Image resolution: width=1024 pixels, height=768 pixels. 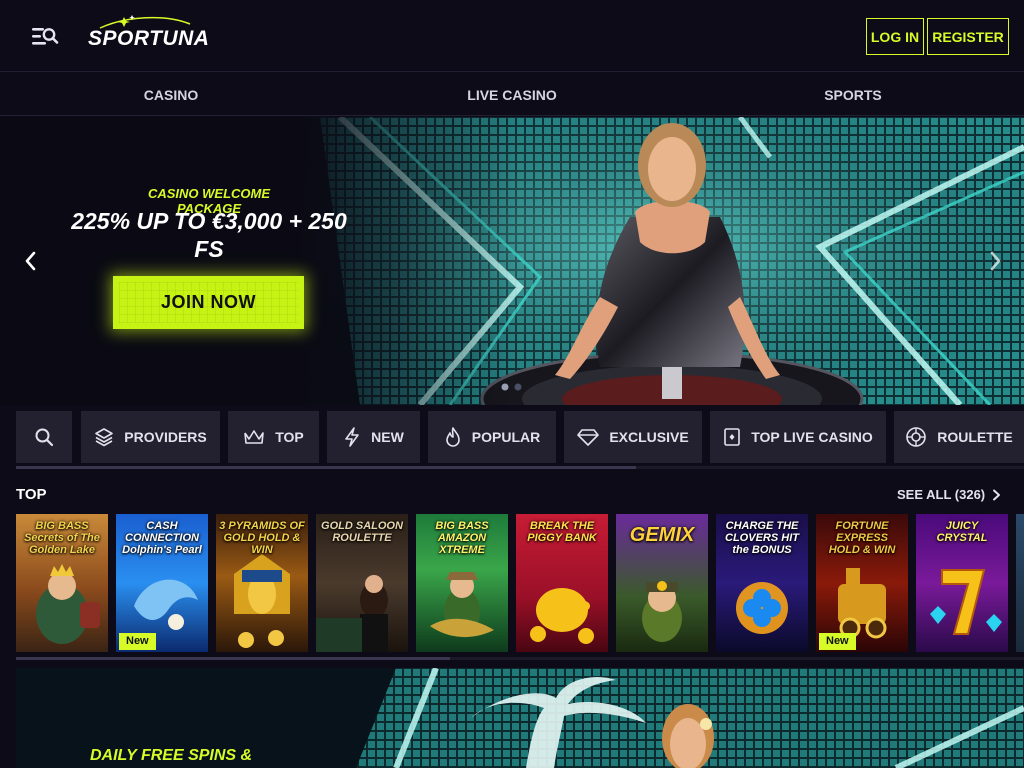 What do you see at coordinates (62, 538) in the screenshot?
I see `game-title: BIG BASS Secrets of The Golden Lake` at bounding box center [62, 538].